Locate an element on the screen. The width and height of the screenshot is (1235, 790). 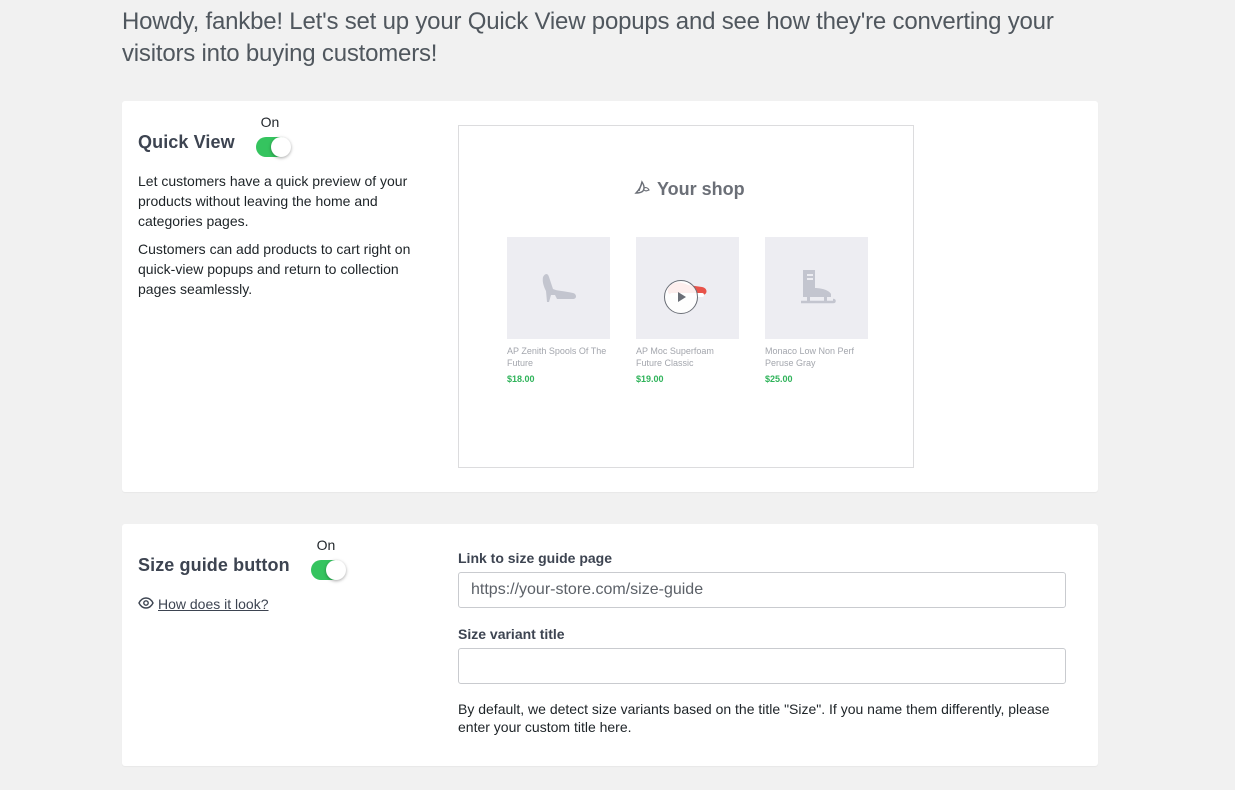
size-guide-title: Size guide button is located at coordinates (214, 565).